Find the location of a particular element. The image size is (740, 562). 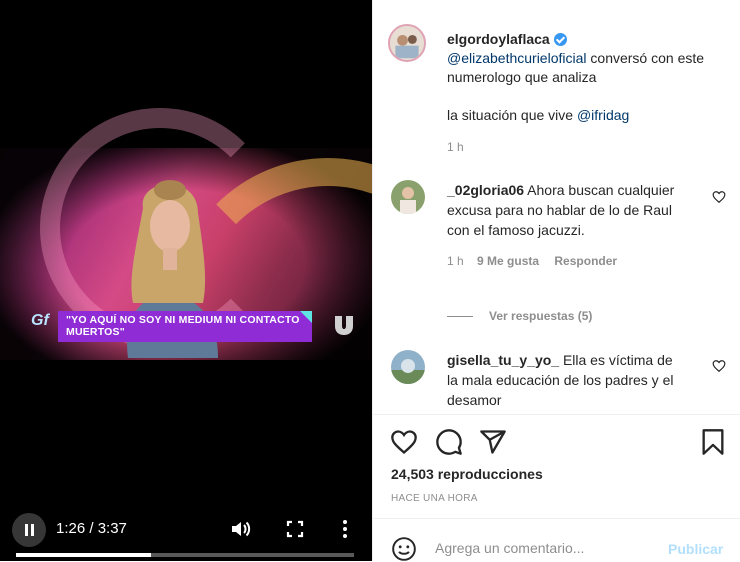

caption-mention: @elizabethcurieloficial is located at coordinates (517, 58).